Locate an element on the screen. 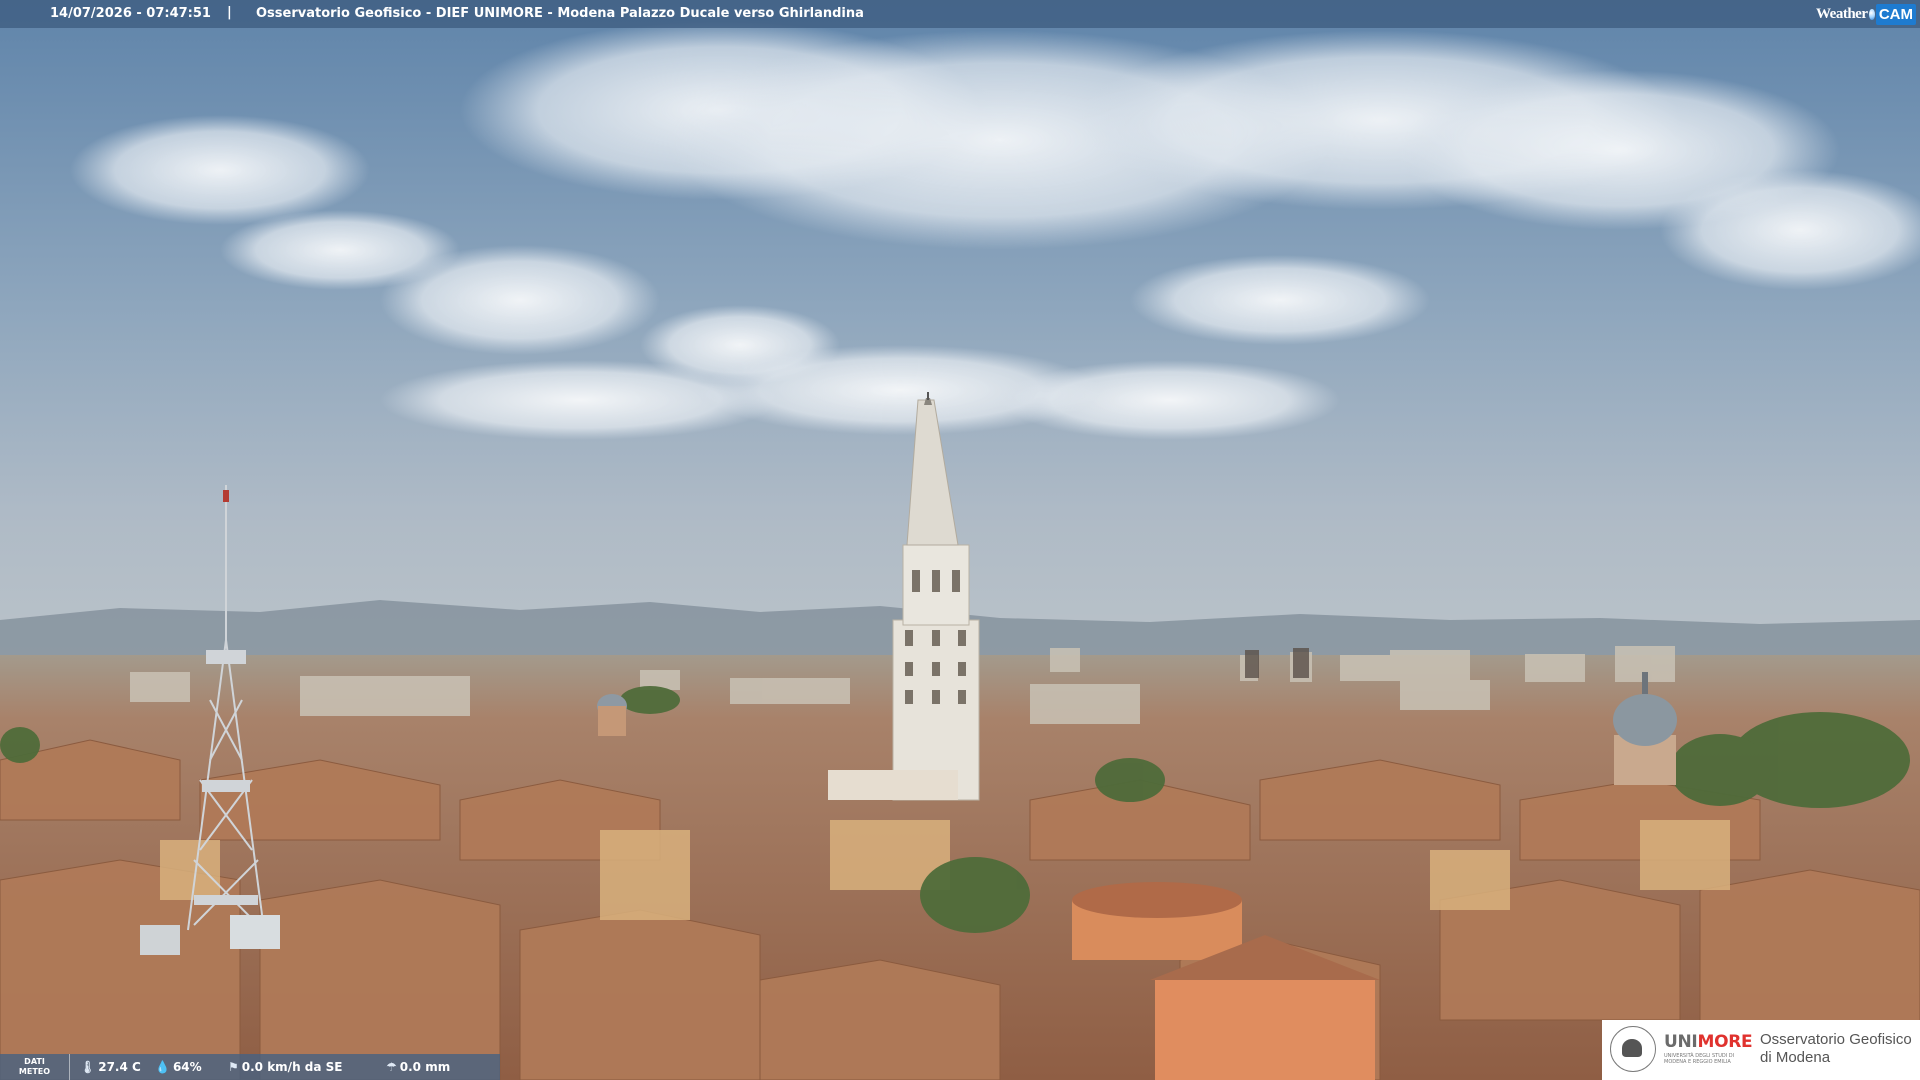 This screenshot has height=1080, width=1920. wind-value: 0.0 km/h da SE is located at coordinates (292, 1067).